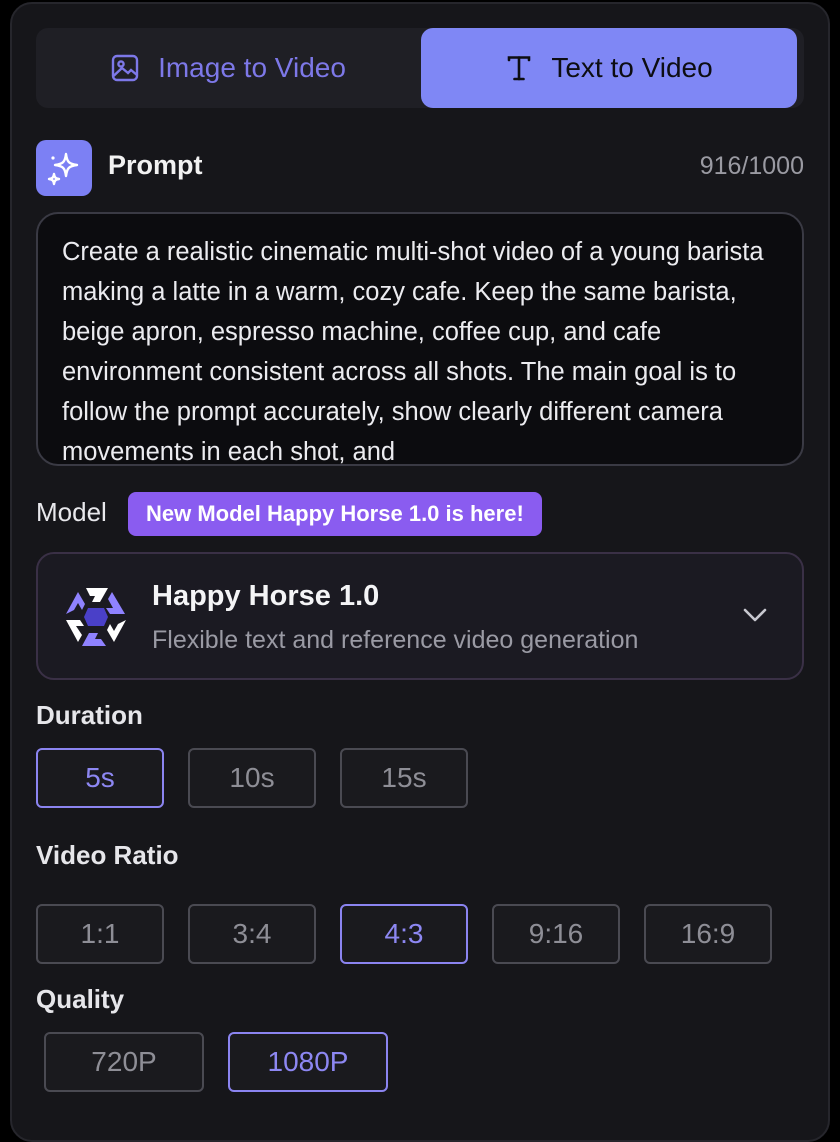  I want to click on prompt-char-count: 916/1000, so click(751, 166).